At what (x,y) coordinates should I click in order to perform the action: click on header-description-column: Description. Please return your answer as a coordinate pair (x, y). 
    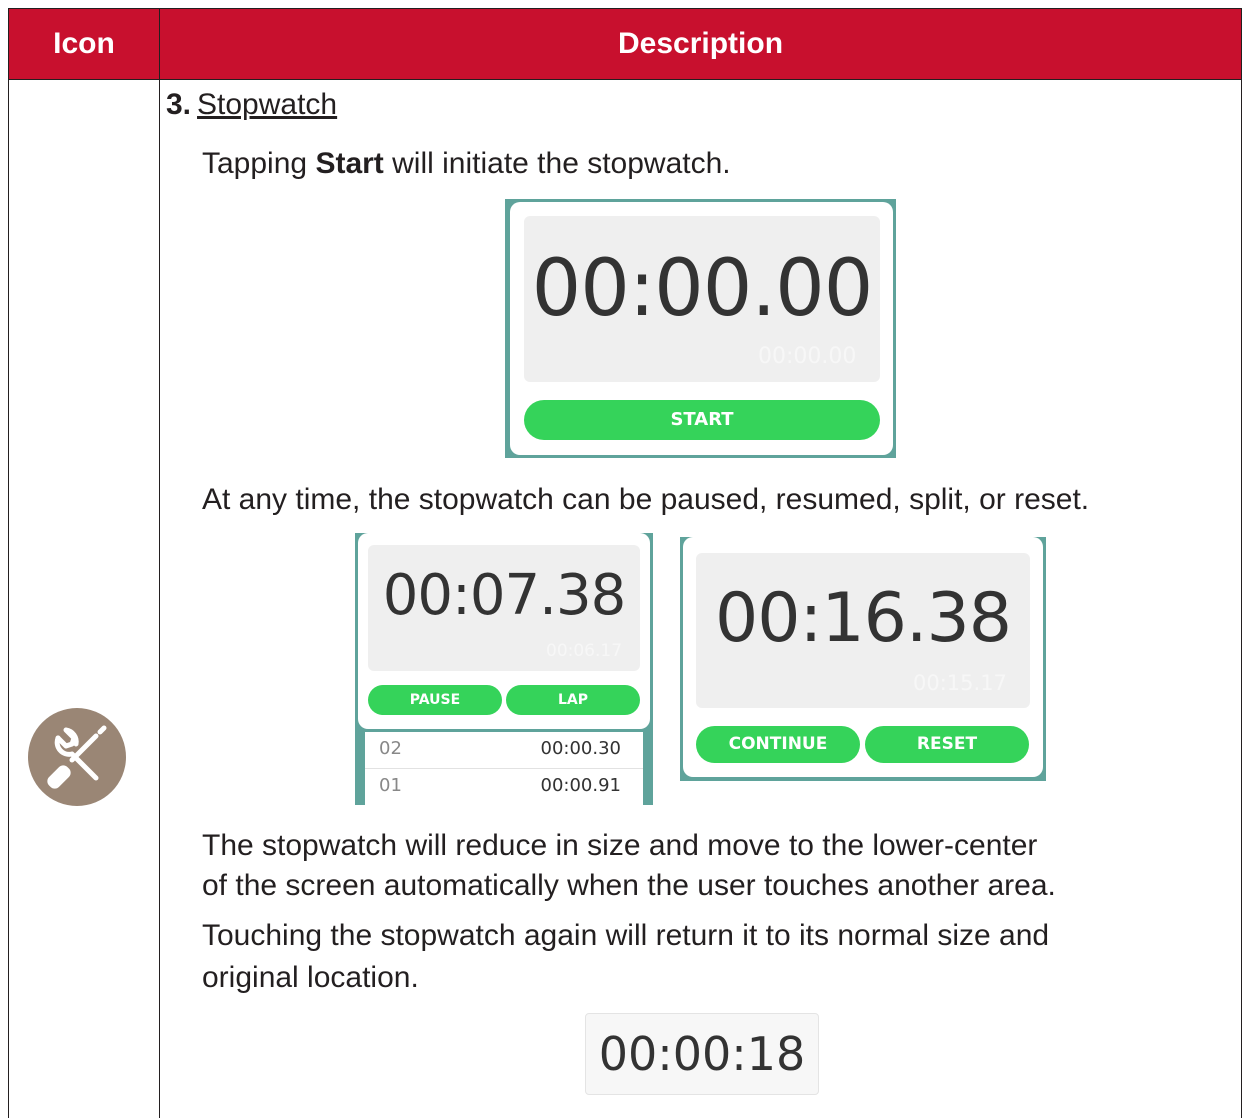
    Looking at the image, I should click on (700, 44).